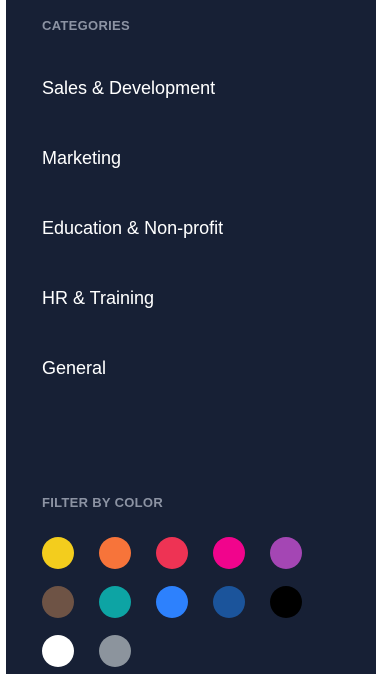  What do you see at coordinates (172, 602) in the screenshot?
I see `color-swatch-blue` at bounding box center [172, 602].